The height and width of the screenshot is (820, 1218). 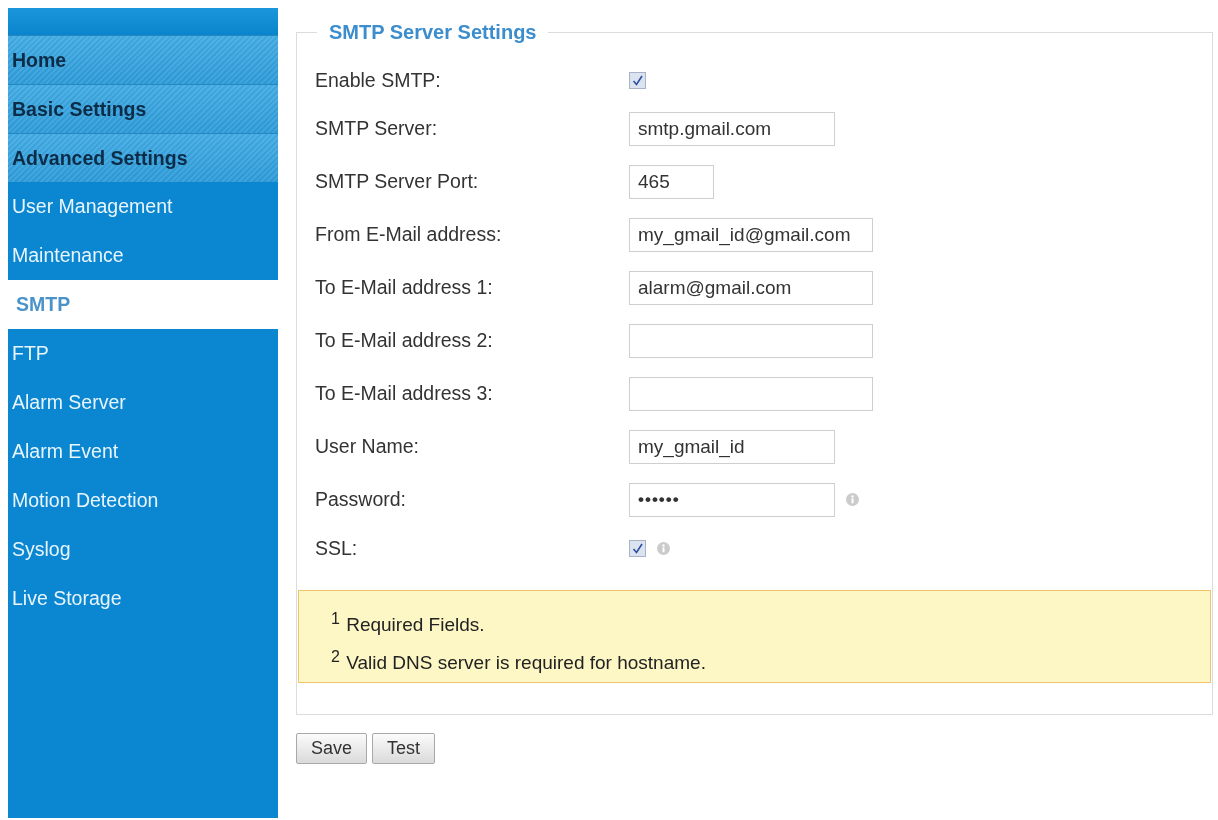 I want to click on password-field: ••••••, so click(x=732, y=499).